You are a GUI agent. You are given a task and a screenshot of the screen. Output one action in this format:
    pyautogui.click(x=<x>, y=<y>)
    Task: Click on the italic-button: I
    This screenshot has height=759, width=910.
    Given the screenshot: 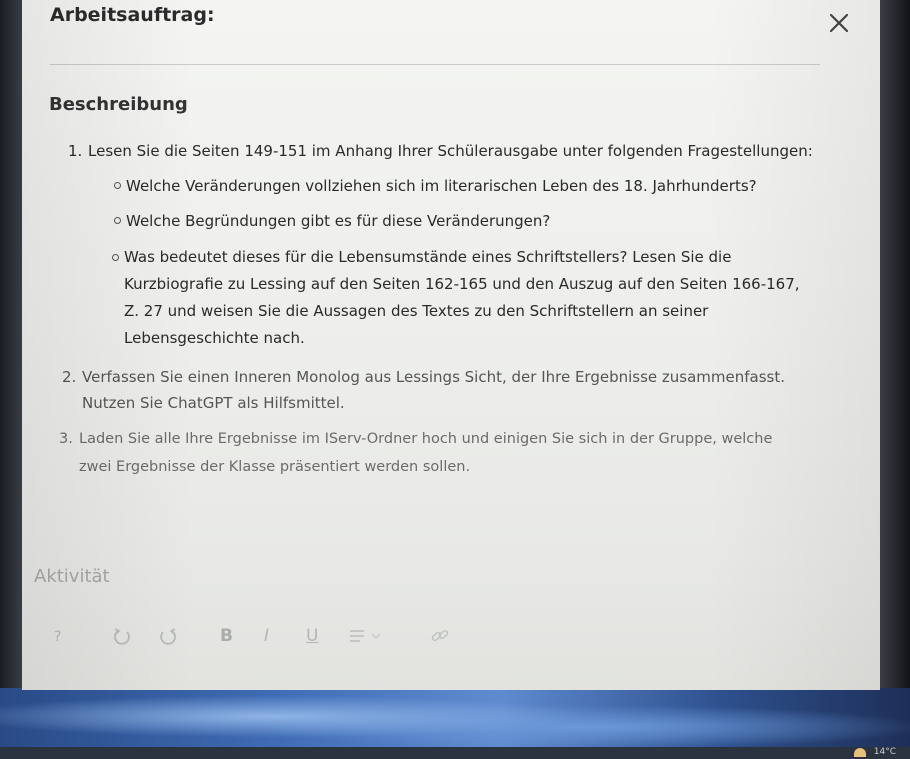 What is the action you would take?
    pyautogui.click(x=266, y=636)
    